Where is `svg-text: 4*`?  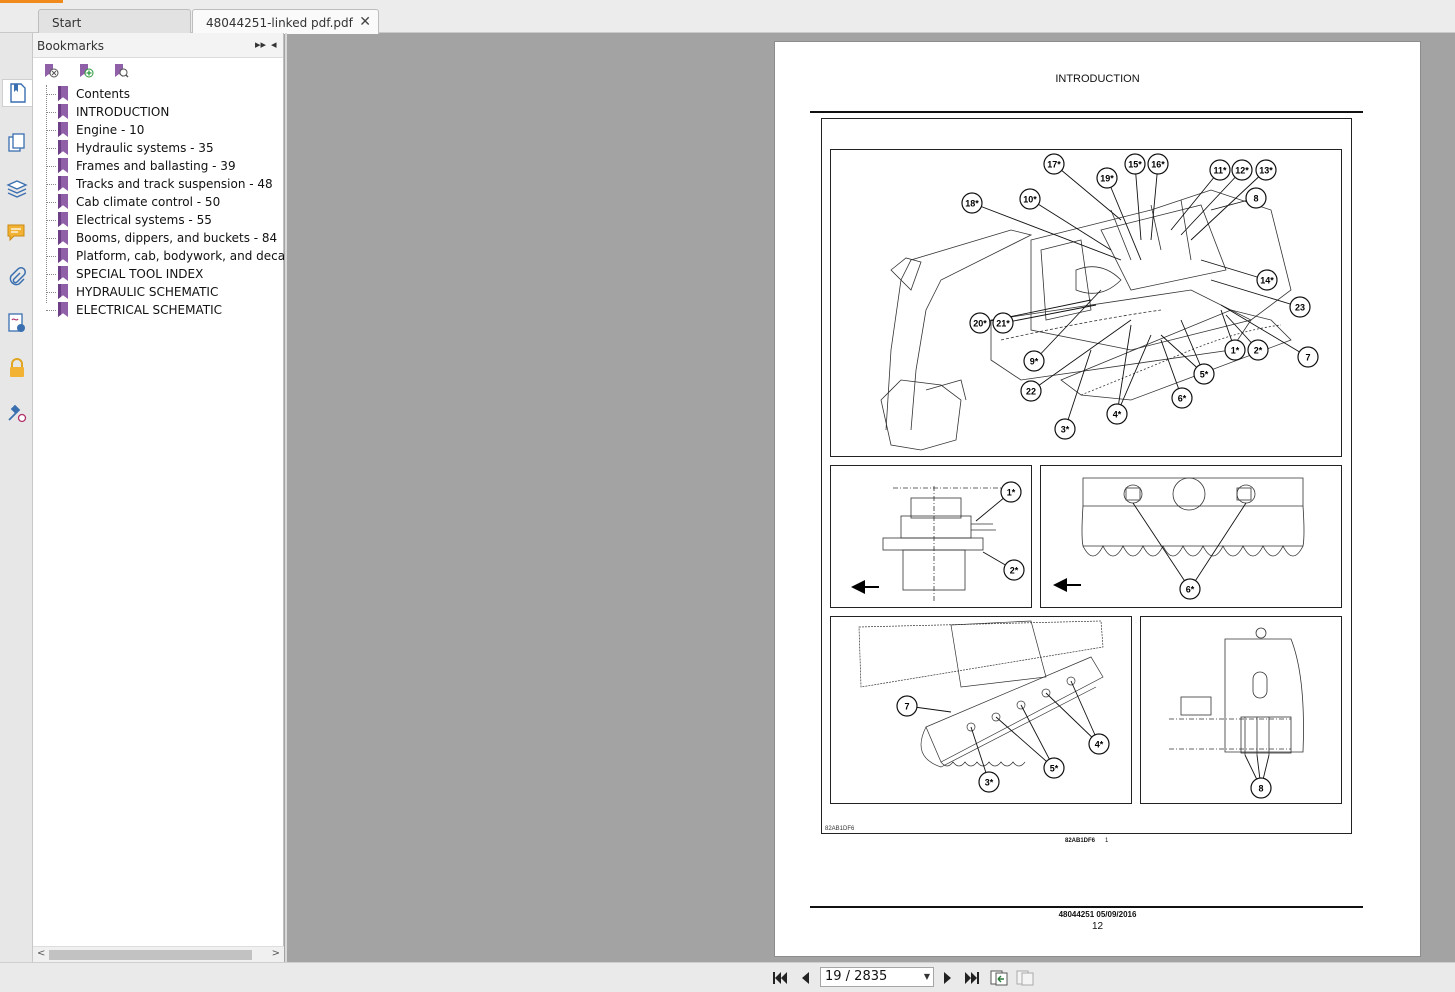
svg-text: 4* is located at coordinates (1099, 745).